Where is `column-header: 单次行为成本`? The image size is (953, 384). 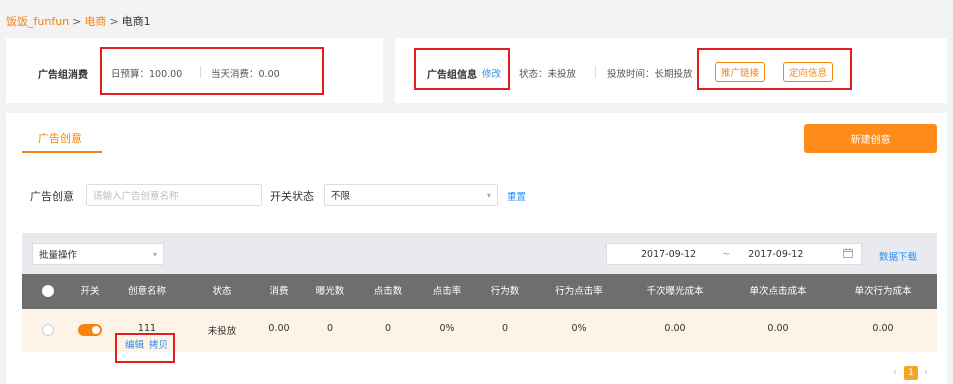
column-header: 单次行为成本 is located at coordinates (883, 291).